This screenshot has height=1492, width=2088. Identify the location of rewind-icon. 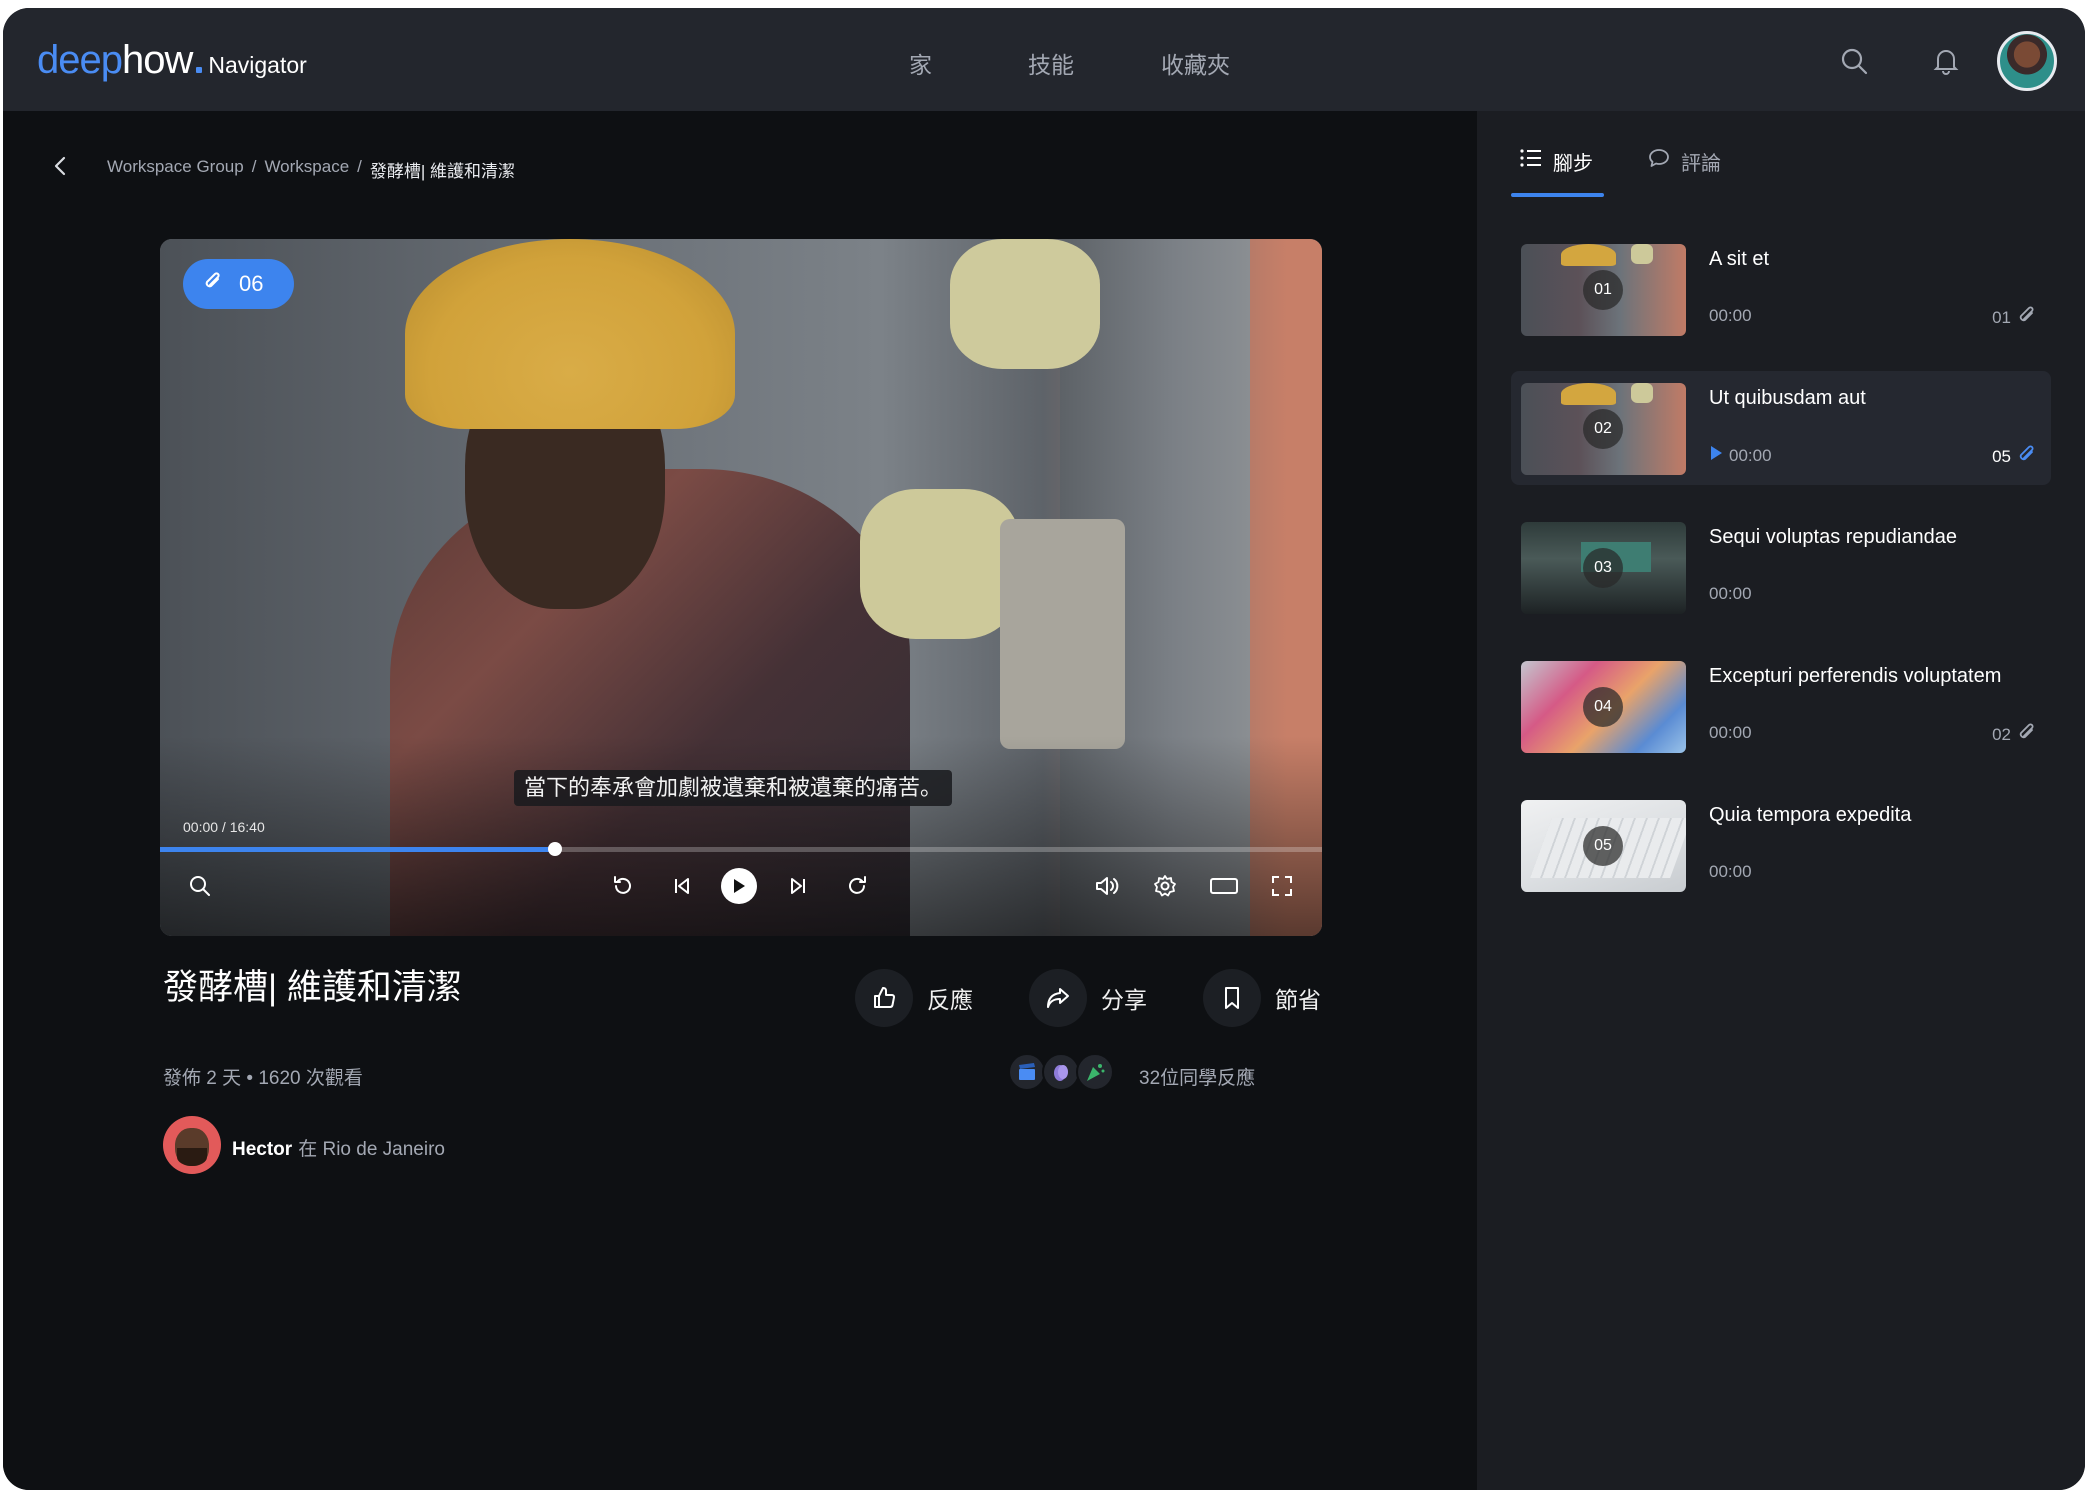
(623, 886).